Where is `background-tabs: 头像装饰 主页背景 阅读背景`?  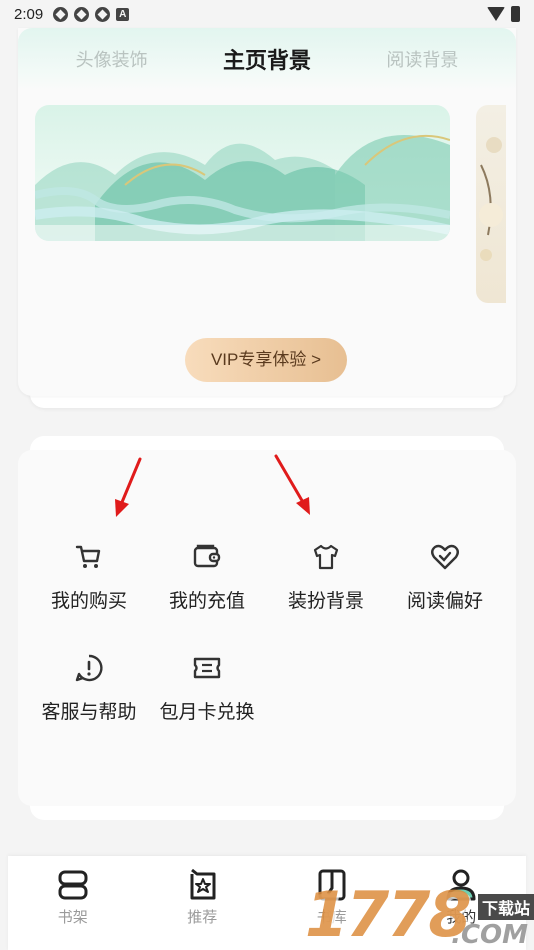 background-tabs: 头像装饰 主页背景 阅读背景 is located at coordinates (267, 59).